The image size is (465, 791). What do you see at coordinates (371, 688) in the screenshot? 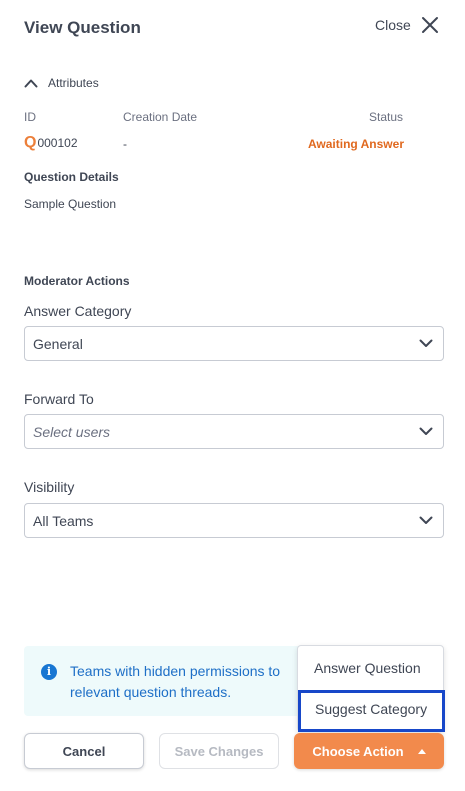
I see `action-menu: Answer Question Suggest Category` at bounding box center [371, 688].